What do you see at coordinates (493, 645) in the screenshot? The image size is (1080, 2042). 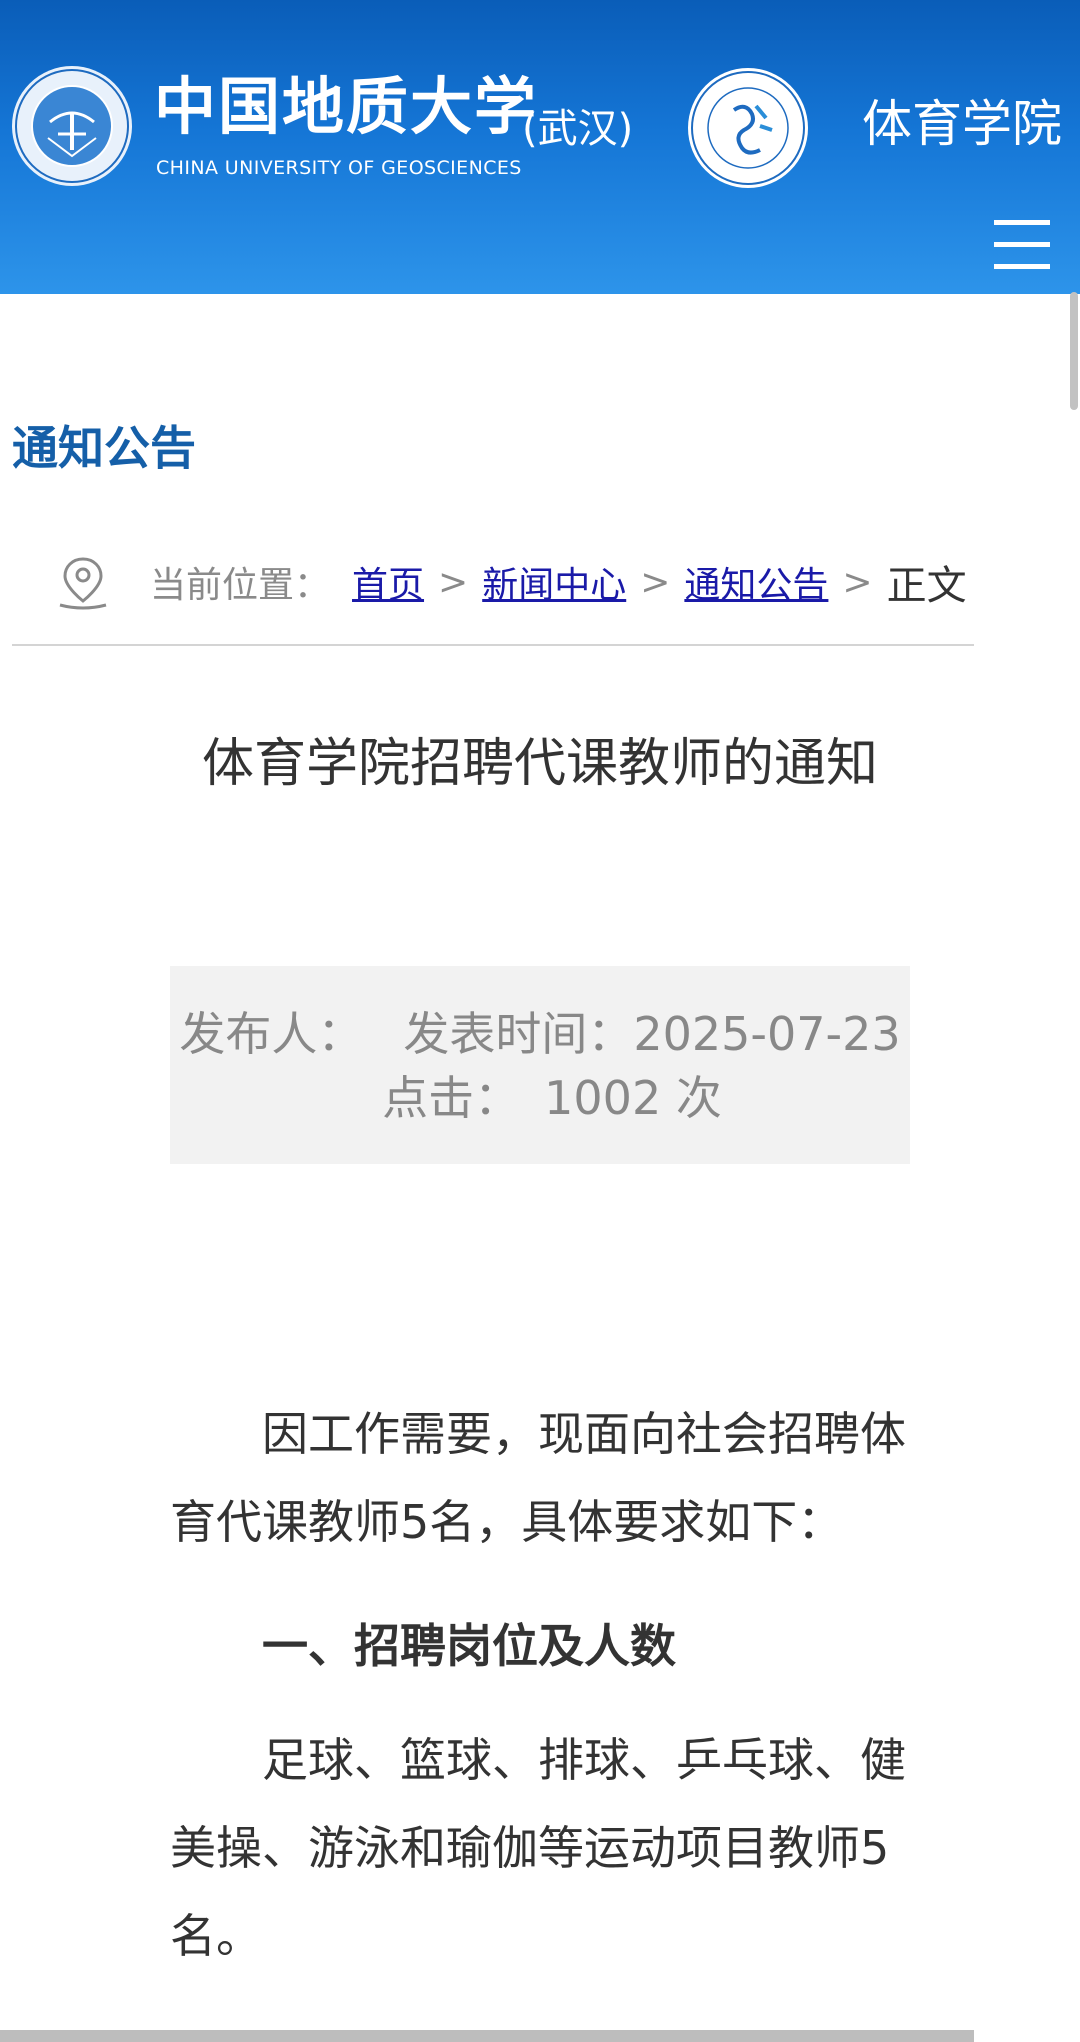 I see `breadcrumb-divider` at bounding box center [493, 645].